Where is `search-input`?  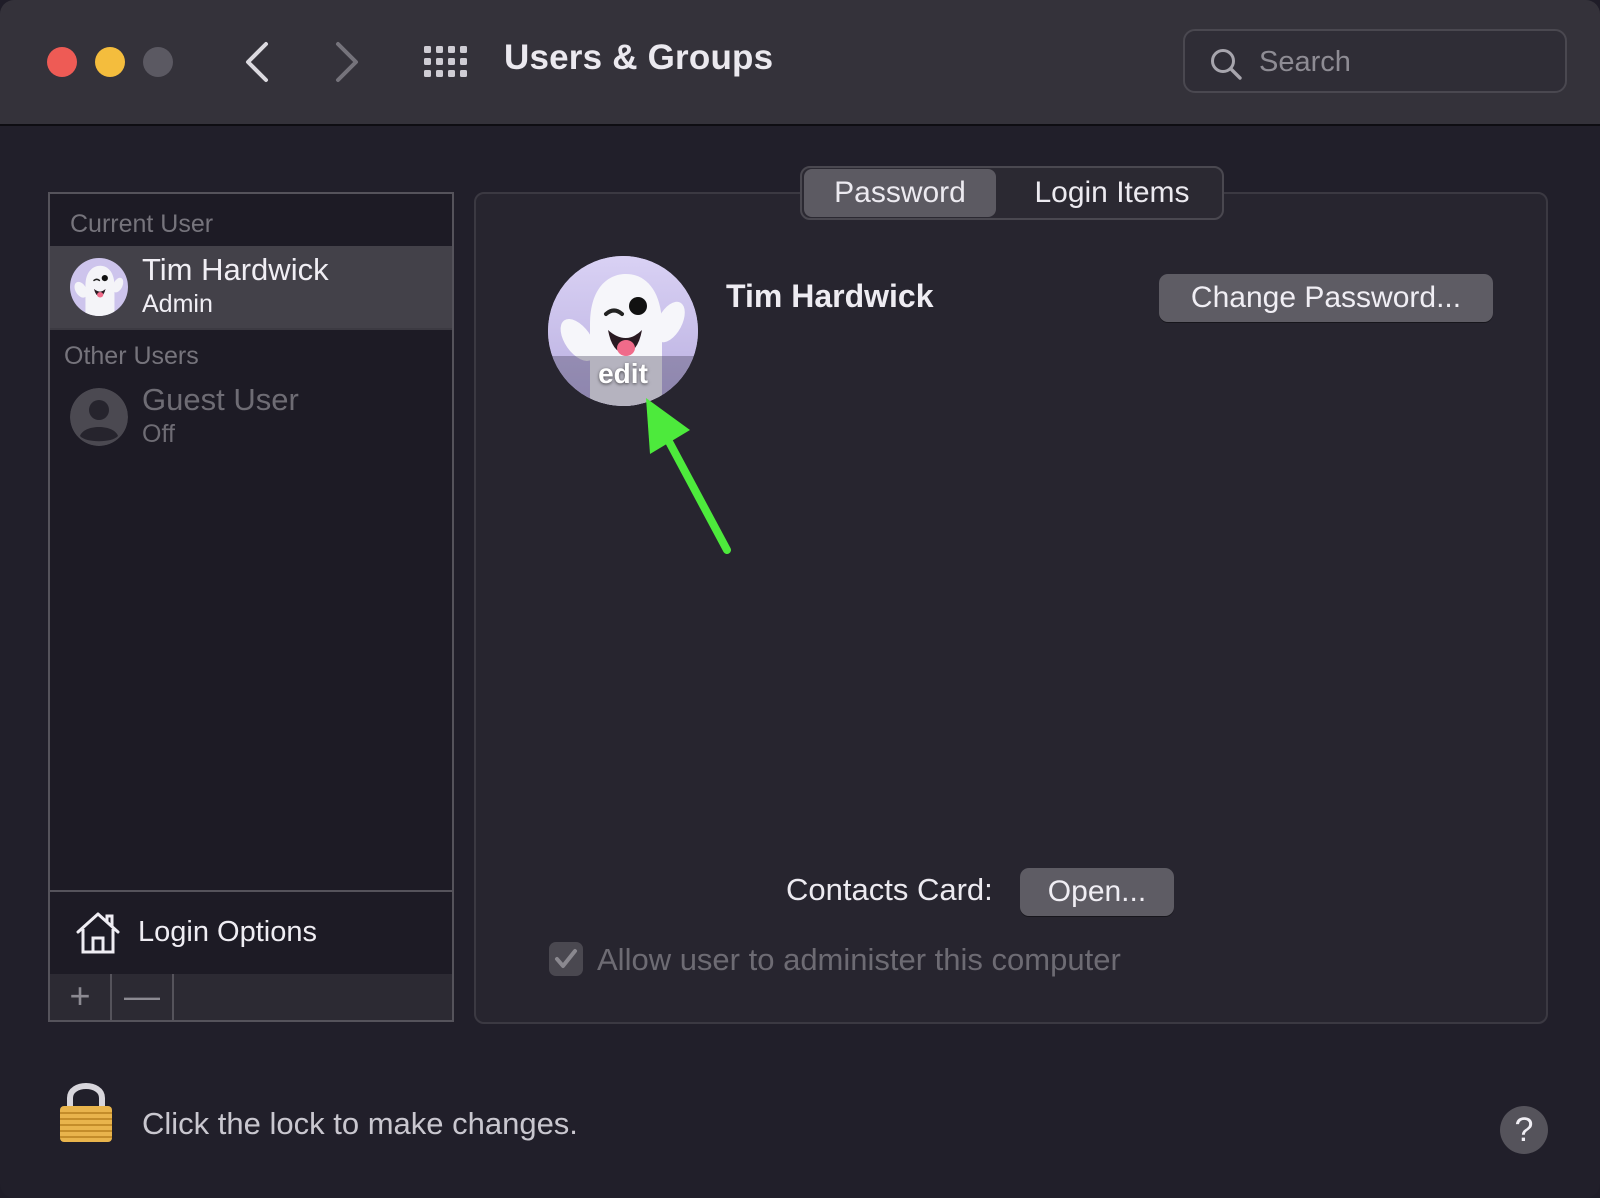 search-input is located at coordinates (1404, 62).